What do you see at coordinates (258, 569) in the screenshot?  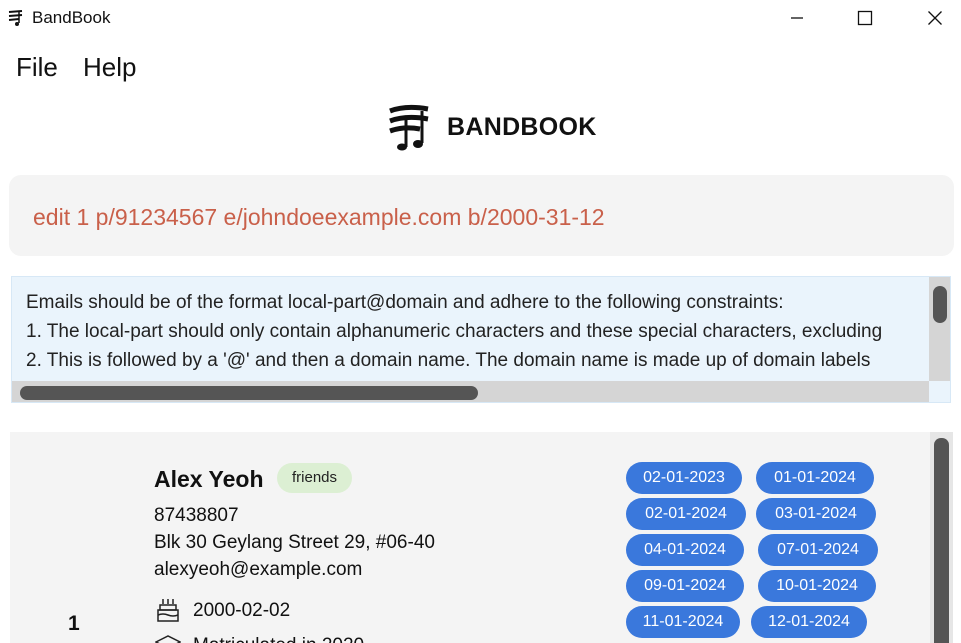 I see `person-email: alexyeoh@example.com` at bounding box center [258, 569].